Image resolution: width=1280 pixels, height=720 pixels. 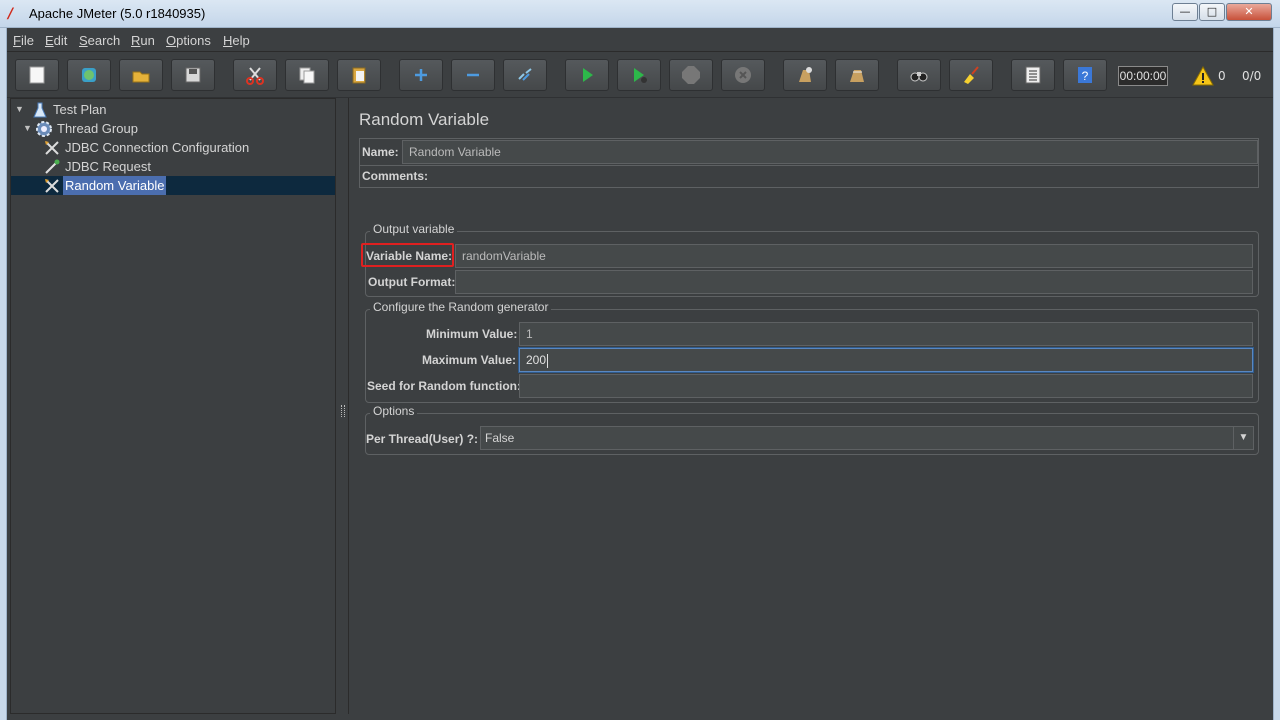 I want to click on drag-grip-icon, so click(x=343, y=411).